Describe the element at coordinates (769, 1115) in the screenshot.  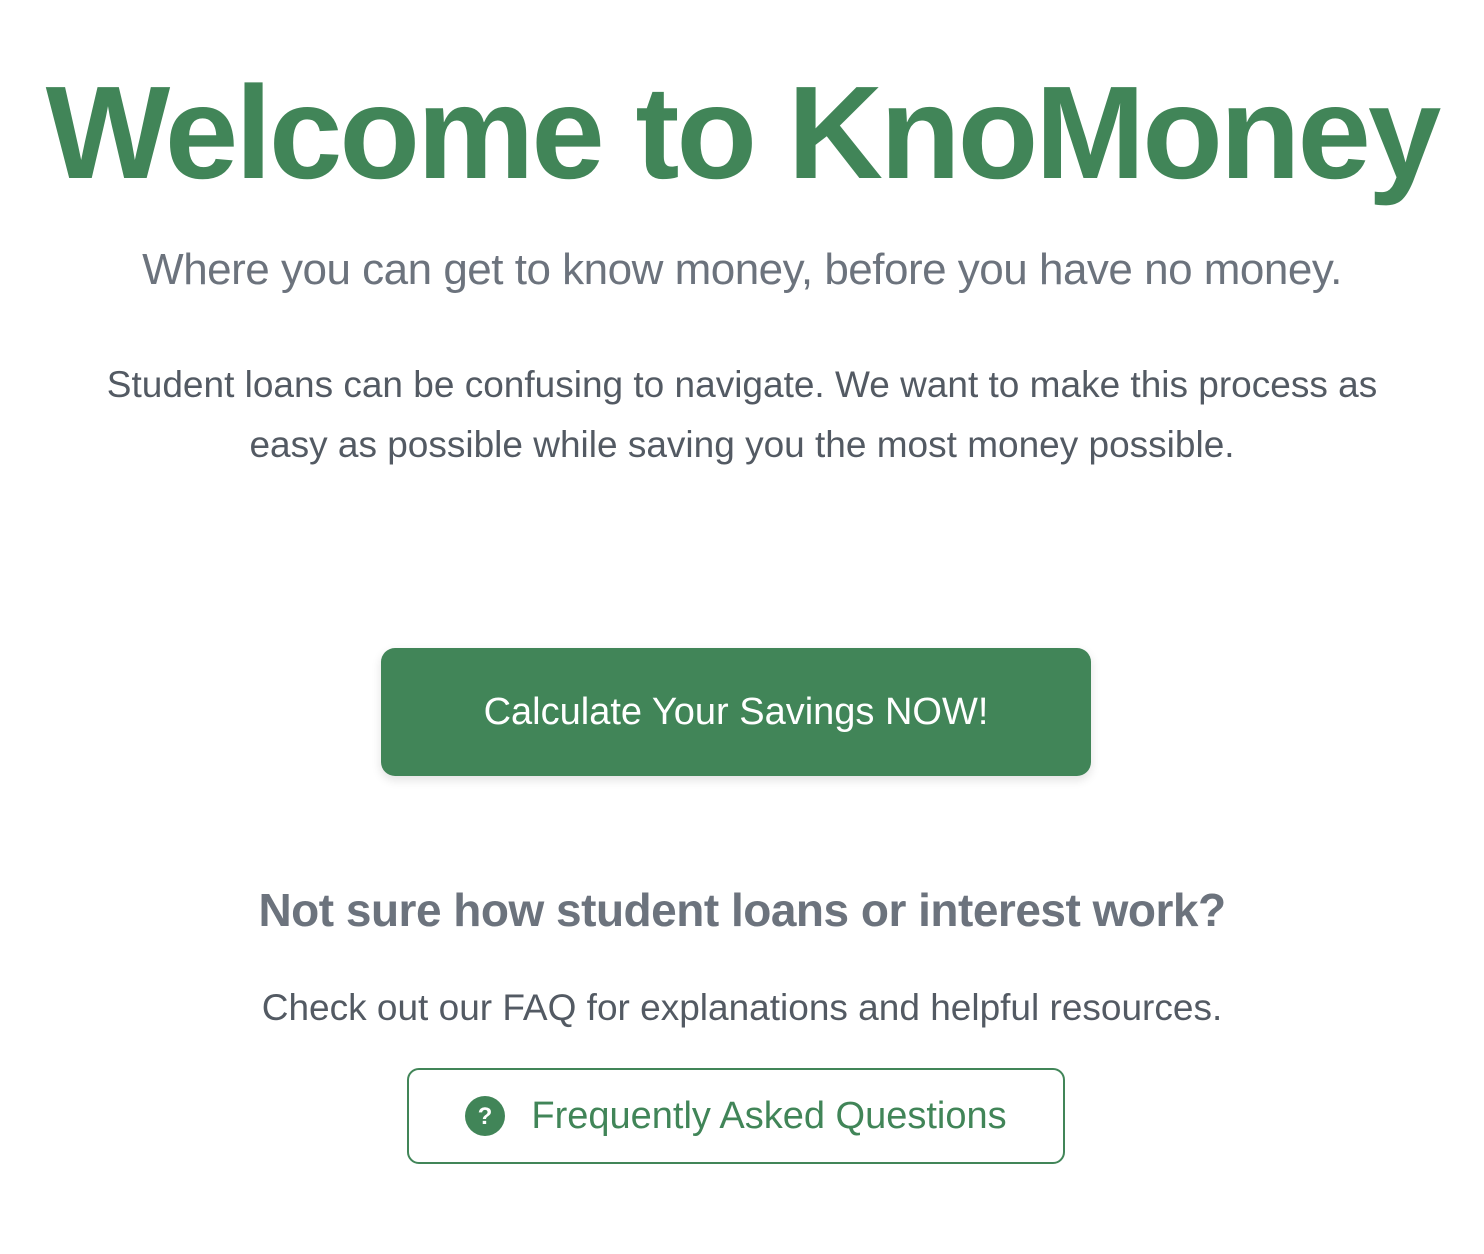
I see `faq-button-label: Frequently Asked Questions` at that location.